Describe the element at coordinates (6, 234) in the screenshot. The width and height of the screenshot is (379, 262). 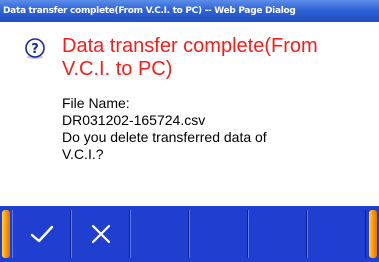
I see `left-accent-bar` at that location.